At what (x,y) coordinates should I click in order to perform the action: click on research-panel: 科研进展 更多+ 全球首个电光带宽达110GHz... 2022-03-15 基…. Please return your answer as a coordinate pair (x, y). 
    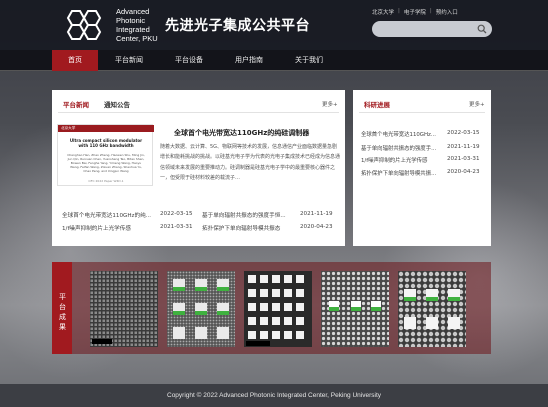
    Looking at the image, I should click on (422, 168).